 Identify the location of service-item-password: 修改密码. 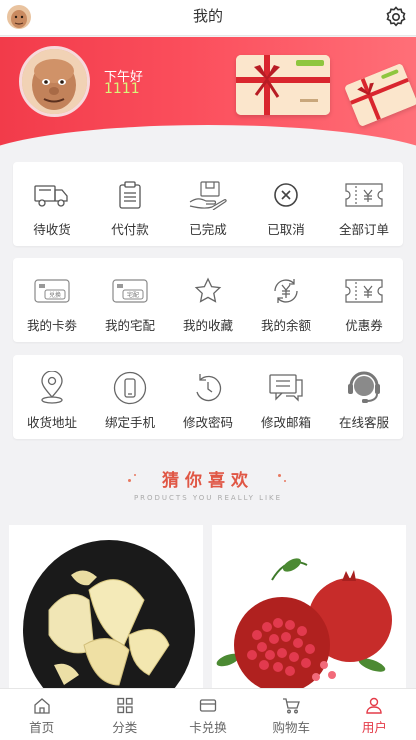
(208, 397).